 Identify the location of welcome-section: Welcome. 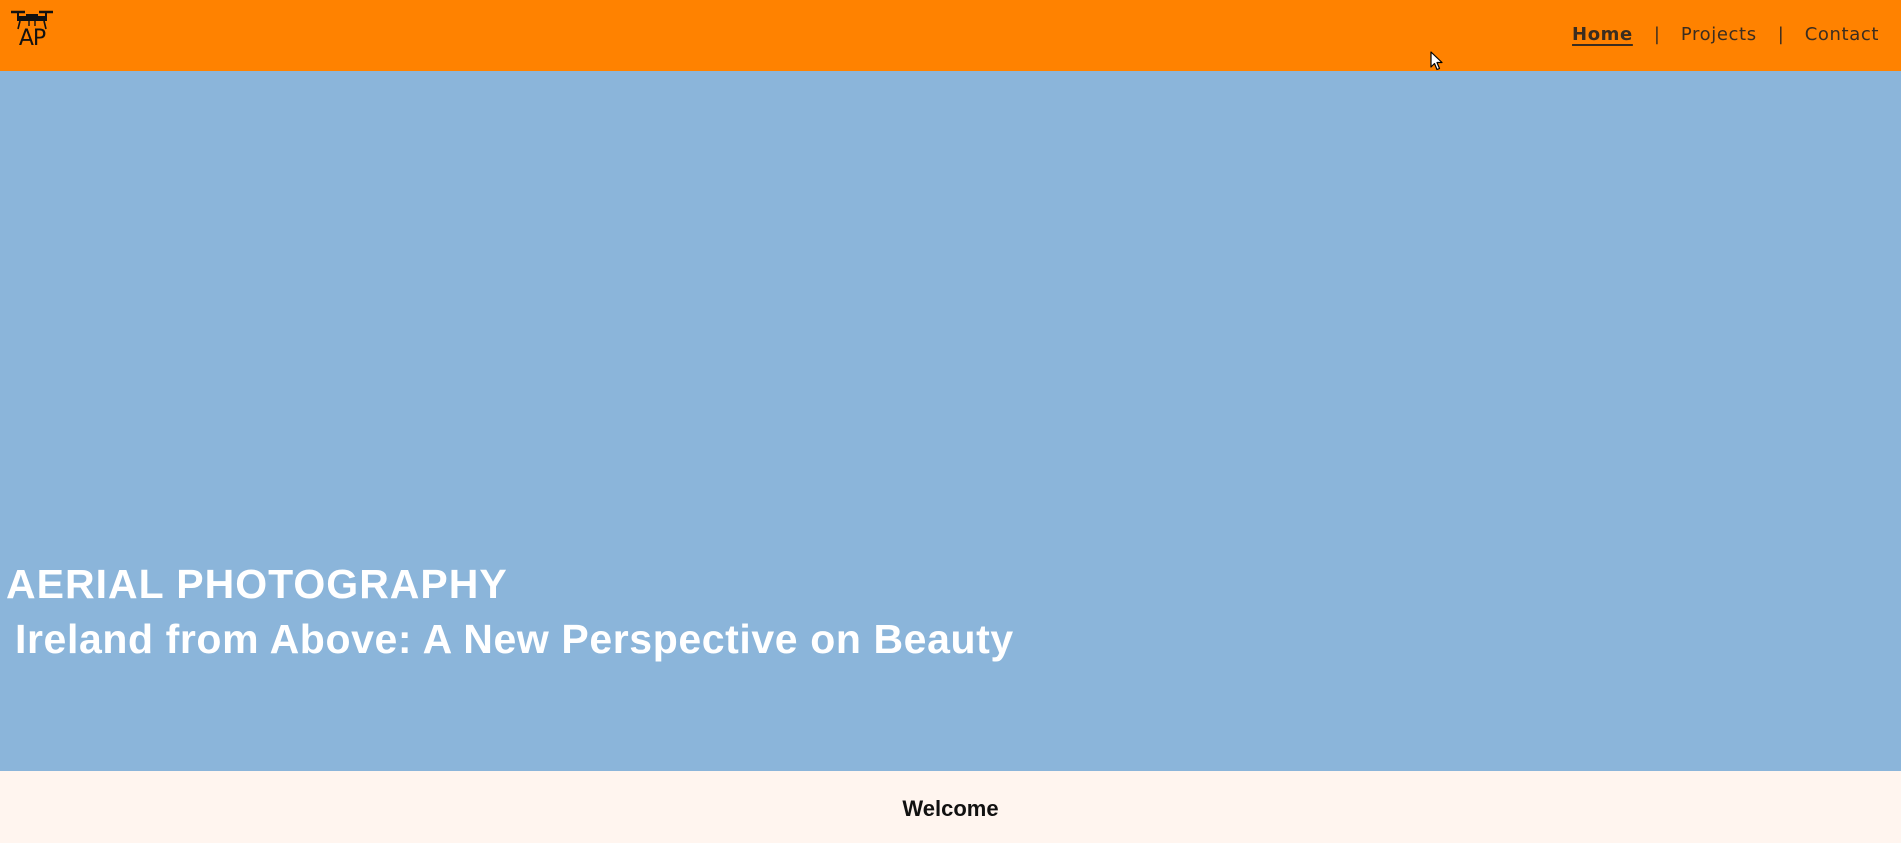
(950, 807).